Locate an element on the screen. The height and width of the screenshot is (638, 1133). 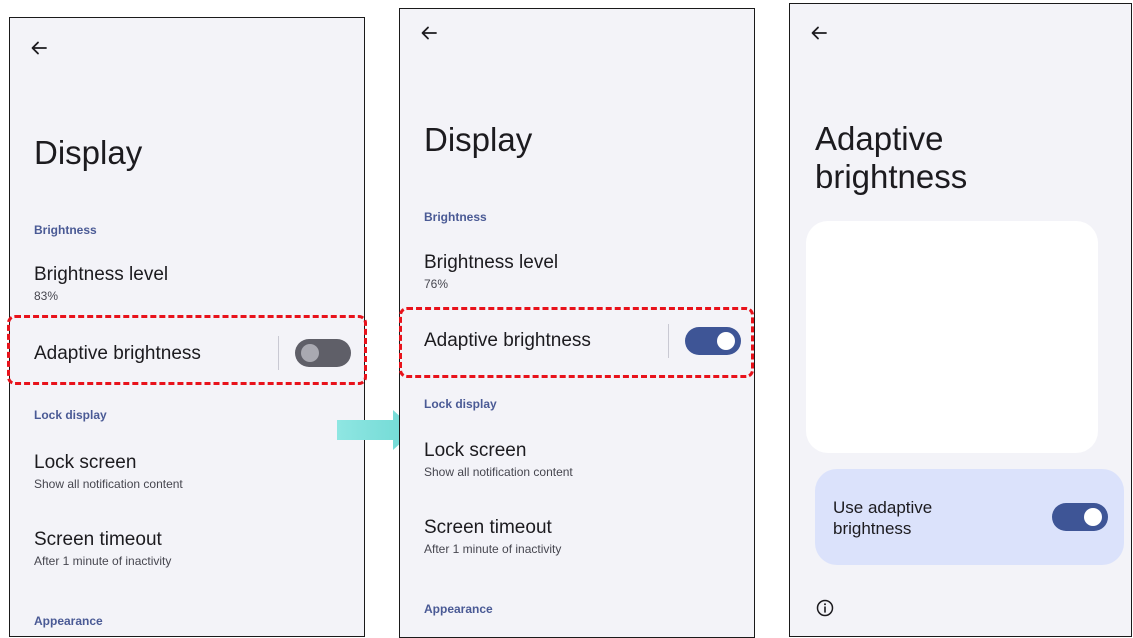
page-title-line1: Adaptive is located at coordinates (879, 138).